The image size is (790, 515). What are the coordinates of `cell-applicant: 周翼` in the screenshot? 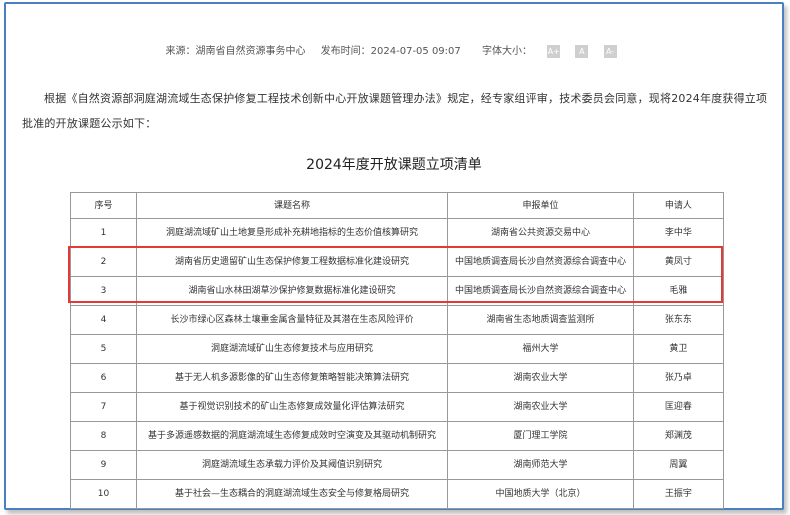 It's located at (678, 465).